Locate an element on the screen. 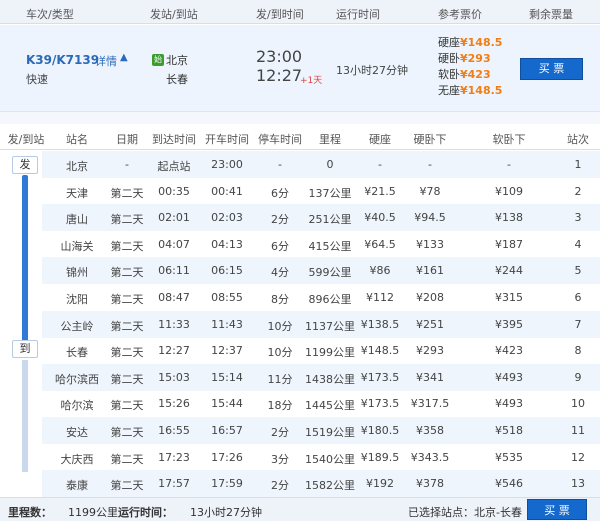  col-header: 到达时间 is located at coordinates (174, 139).